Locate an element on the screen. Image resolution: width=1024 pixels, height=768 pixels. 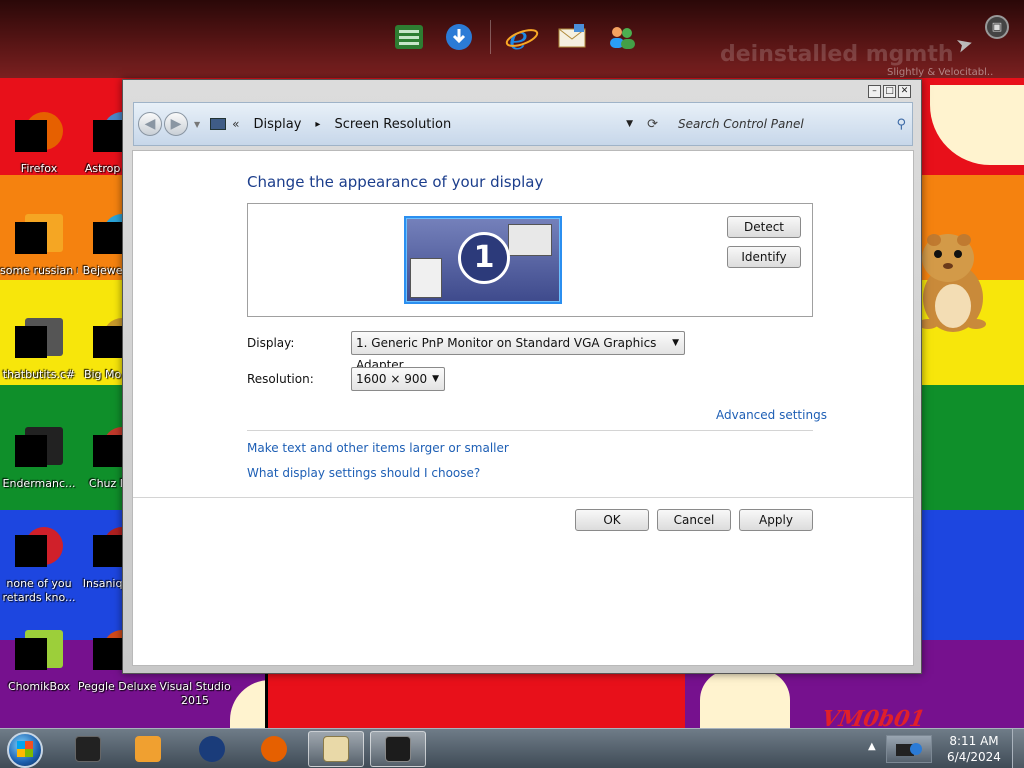
show-hidden-icons-icon: ▲ is located at coordinates (872, 746).